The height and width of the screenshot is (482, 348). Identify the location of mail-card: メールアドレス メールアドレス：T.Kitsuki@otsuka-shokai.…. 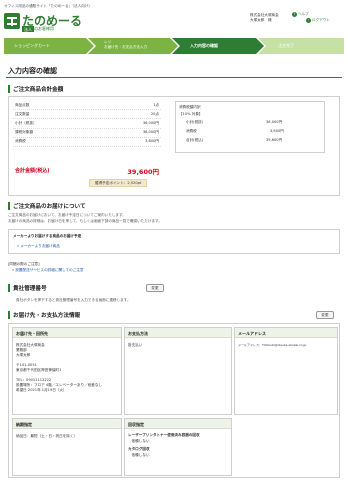
(286, 371).